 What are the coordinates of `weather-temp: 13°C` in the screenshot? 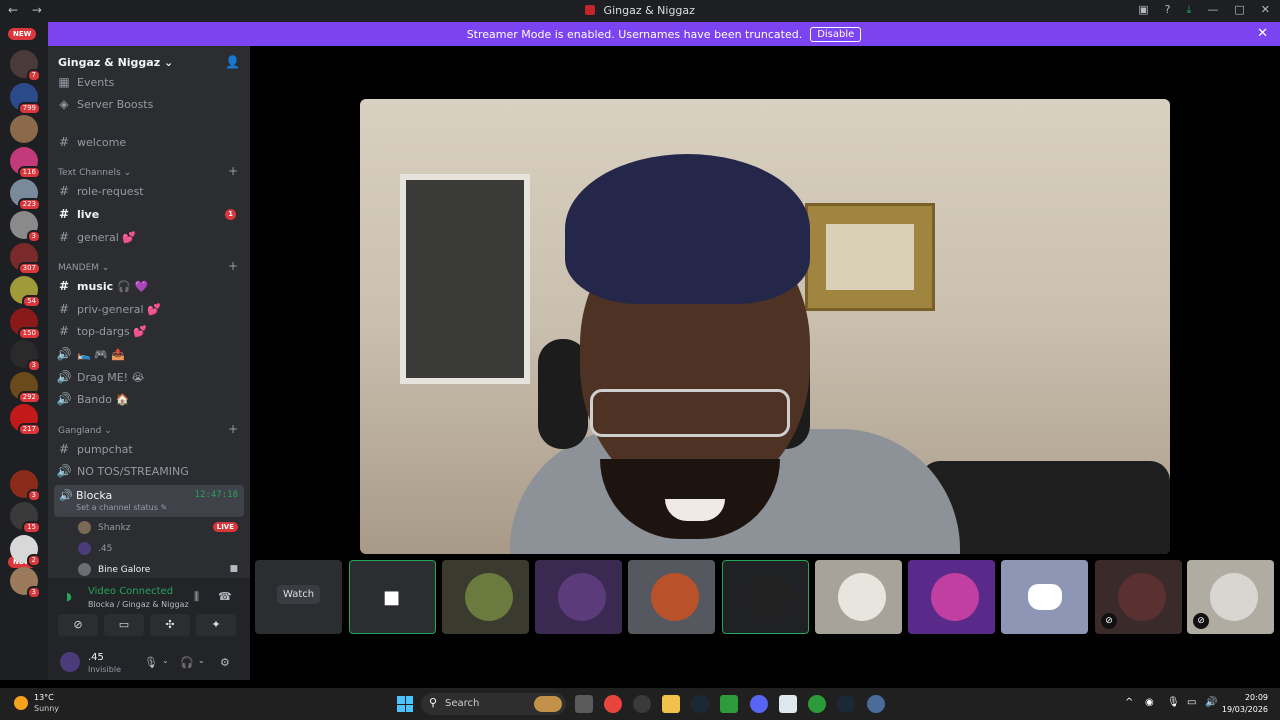 It's located at (44, 697).